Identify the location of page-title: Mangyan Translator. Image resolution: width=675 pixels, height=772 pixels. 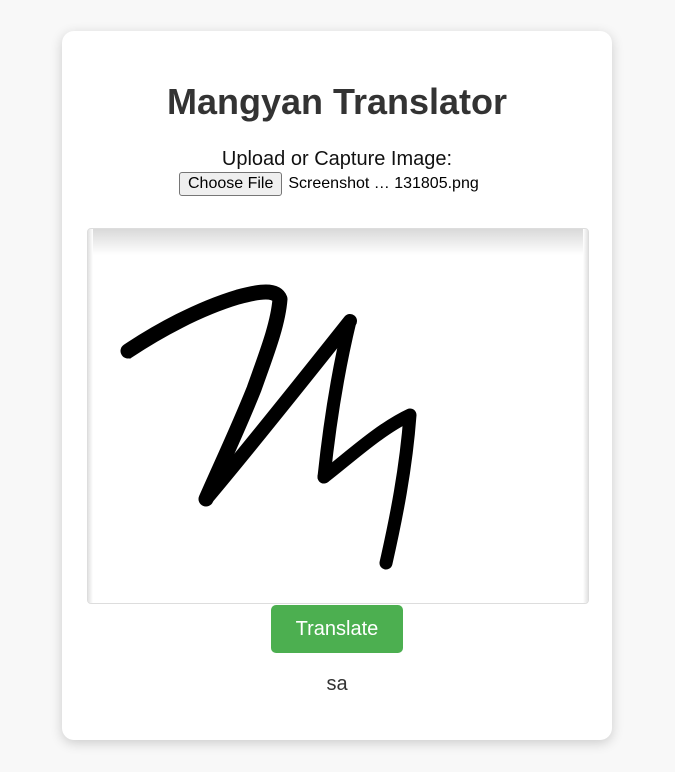
(337, 101).